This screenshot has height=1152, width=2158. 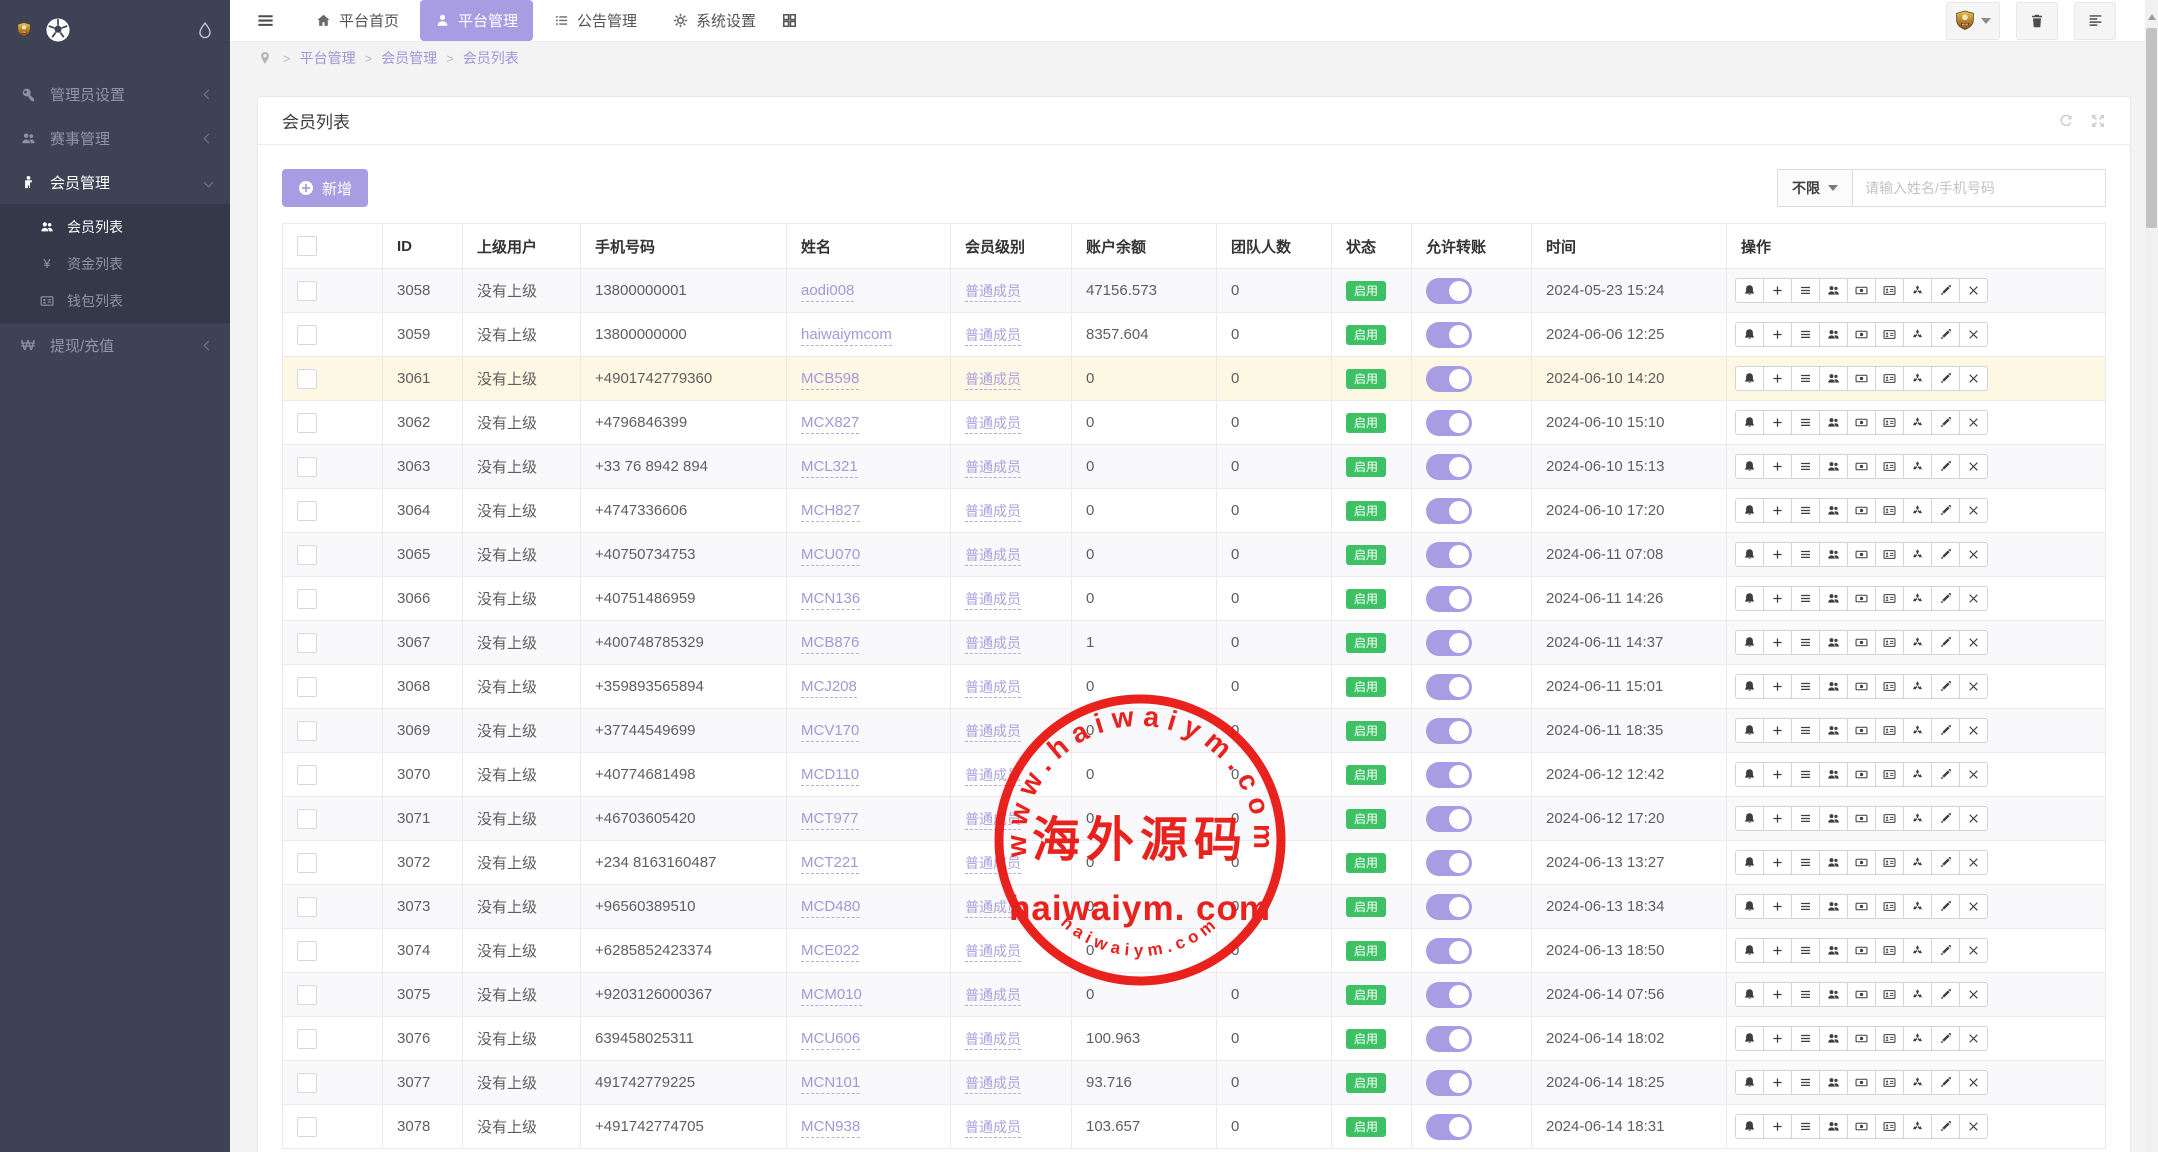 I want to click on sidebar-subitem-member-list: 会员列表, so click(x=115, y=226).